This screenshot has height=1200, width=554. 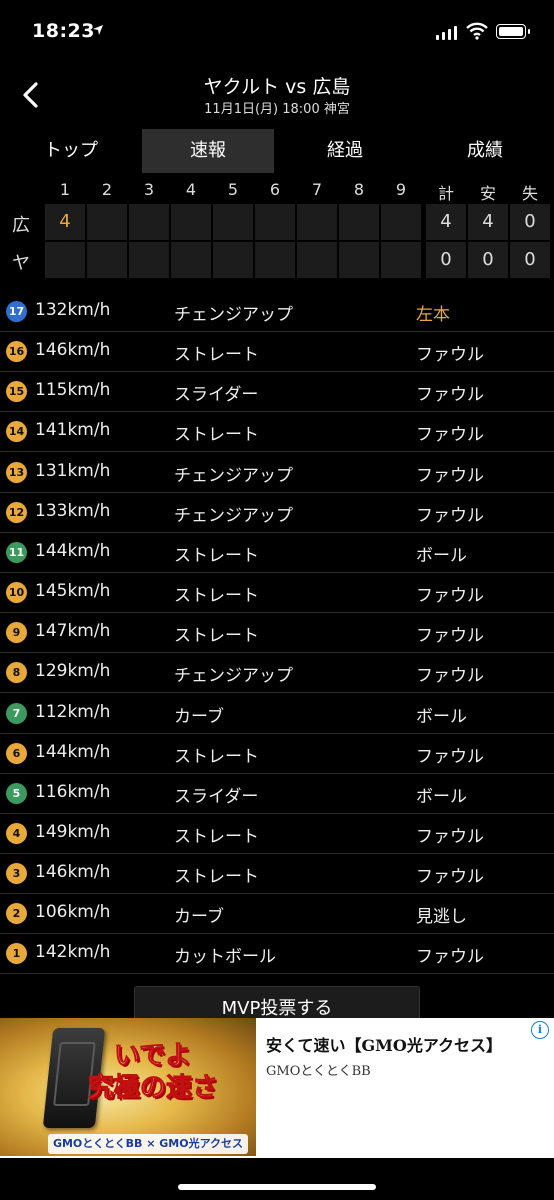 I want to click on pitch-row: 3 146km/h ストレート ファウル, so click(x=277, y=874).